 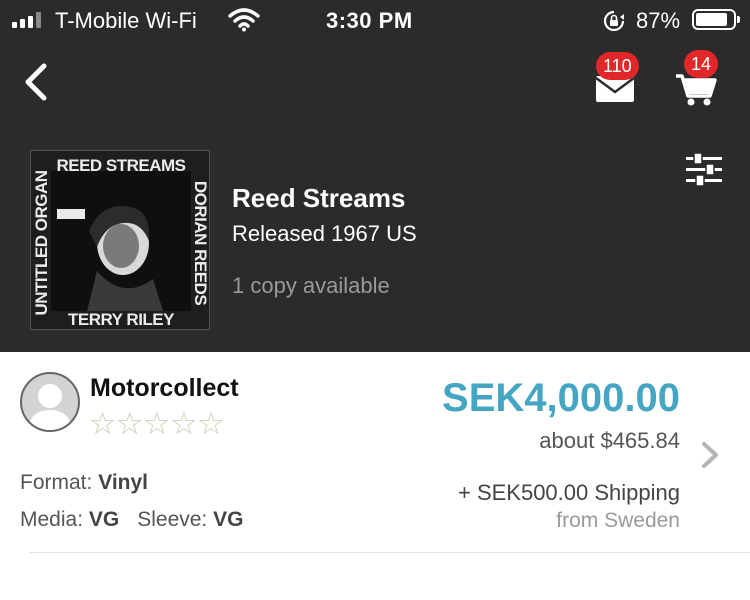 I want to click on rotation-lock-icon, so click(x=614, y=21).